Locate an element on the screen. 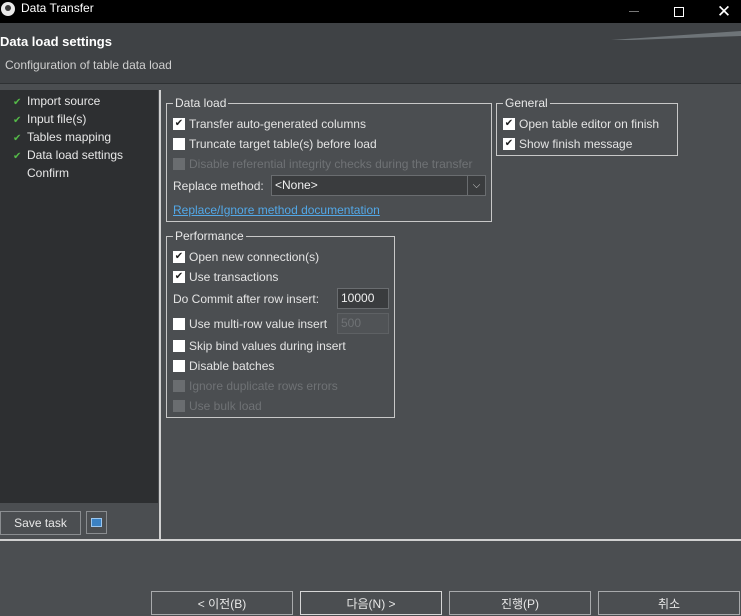 The image size is (741, 616). vertical-divider is located at coordinates (160, 314).